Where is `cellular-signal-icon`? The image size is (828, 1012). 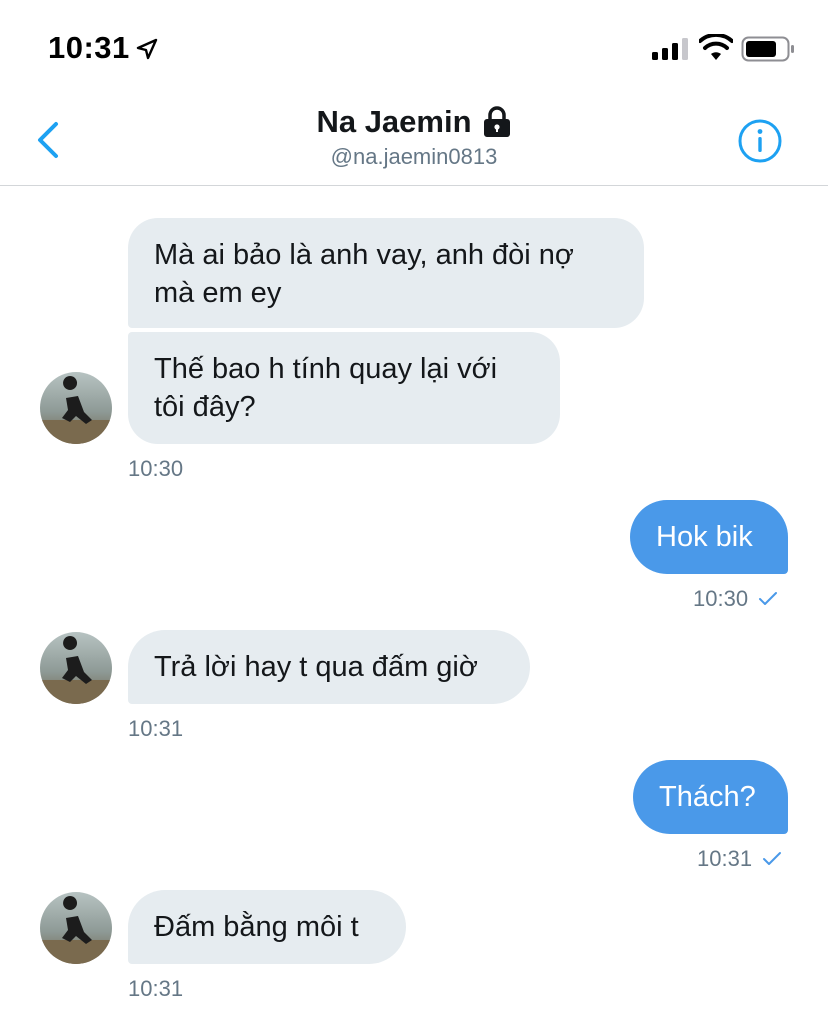 cellular-signal-icon is located at coordinates (670, 49).